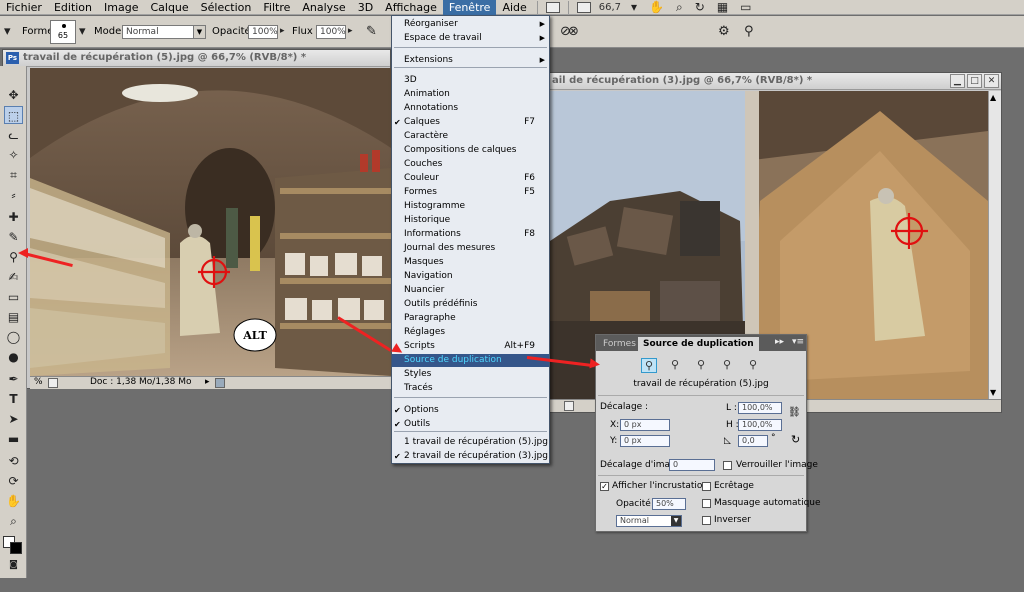  I want to click on menu-item-outils: ✔ Outils, so click(470, 424).